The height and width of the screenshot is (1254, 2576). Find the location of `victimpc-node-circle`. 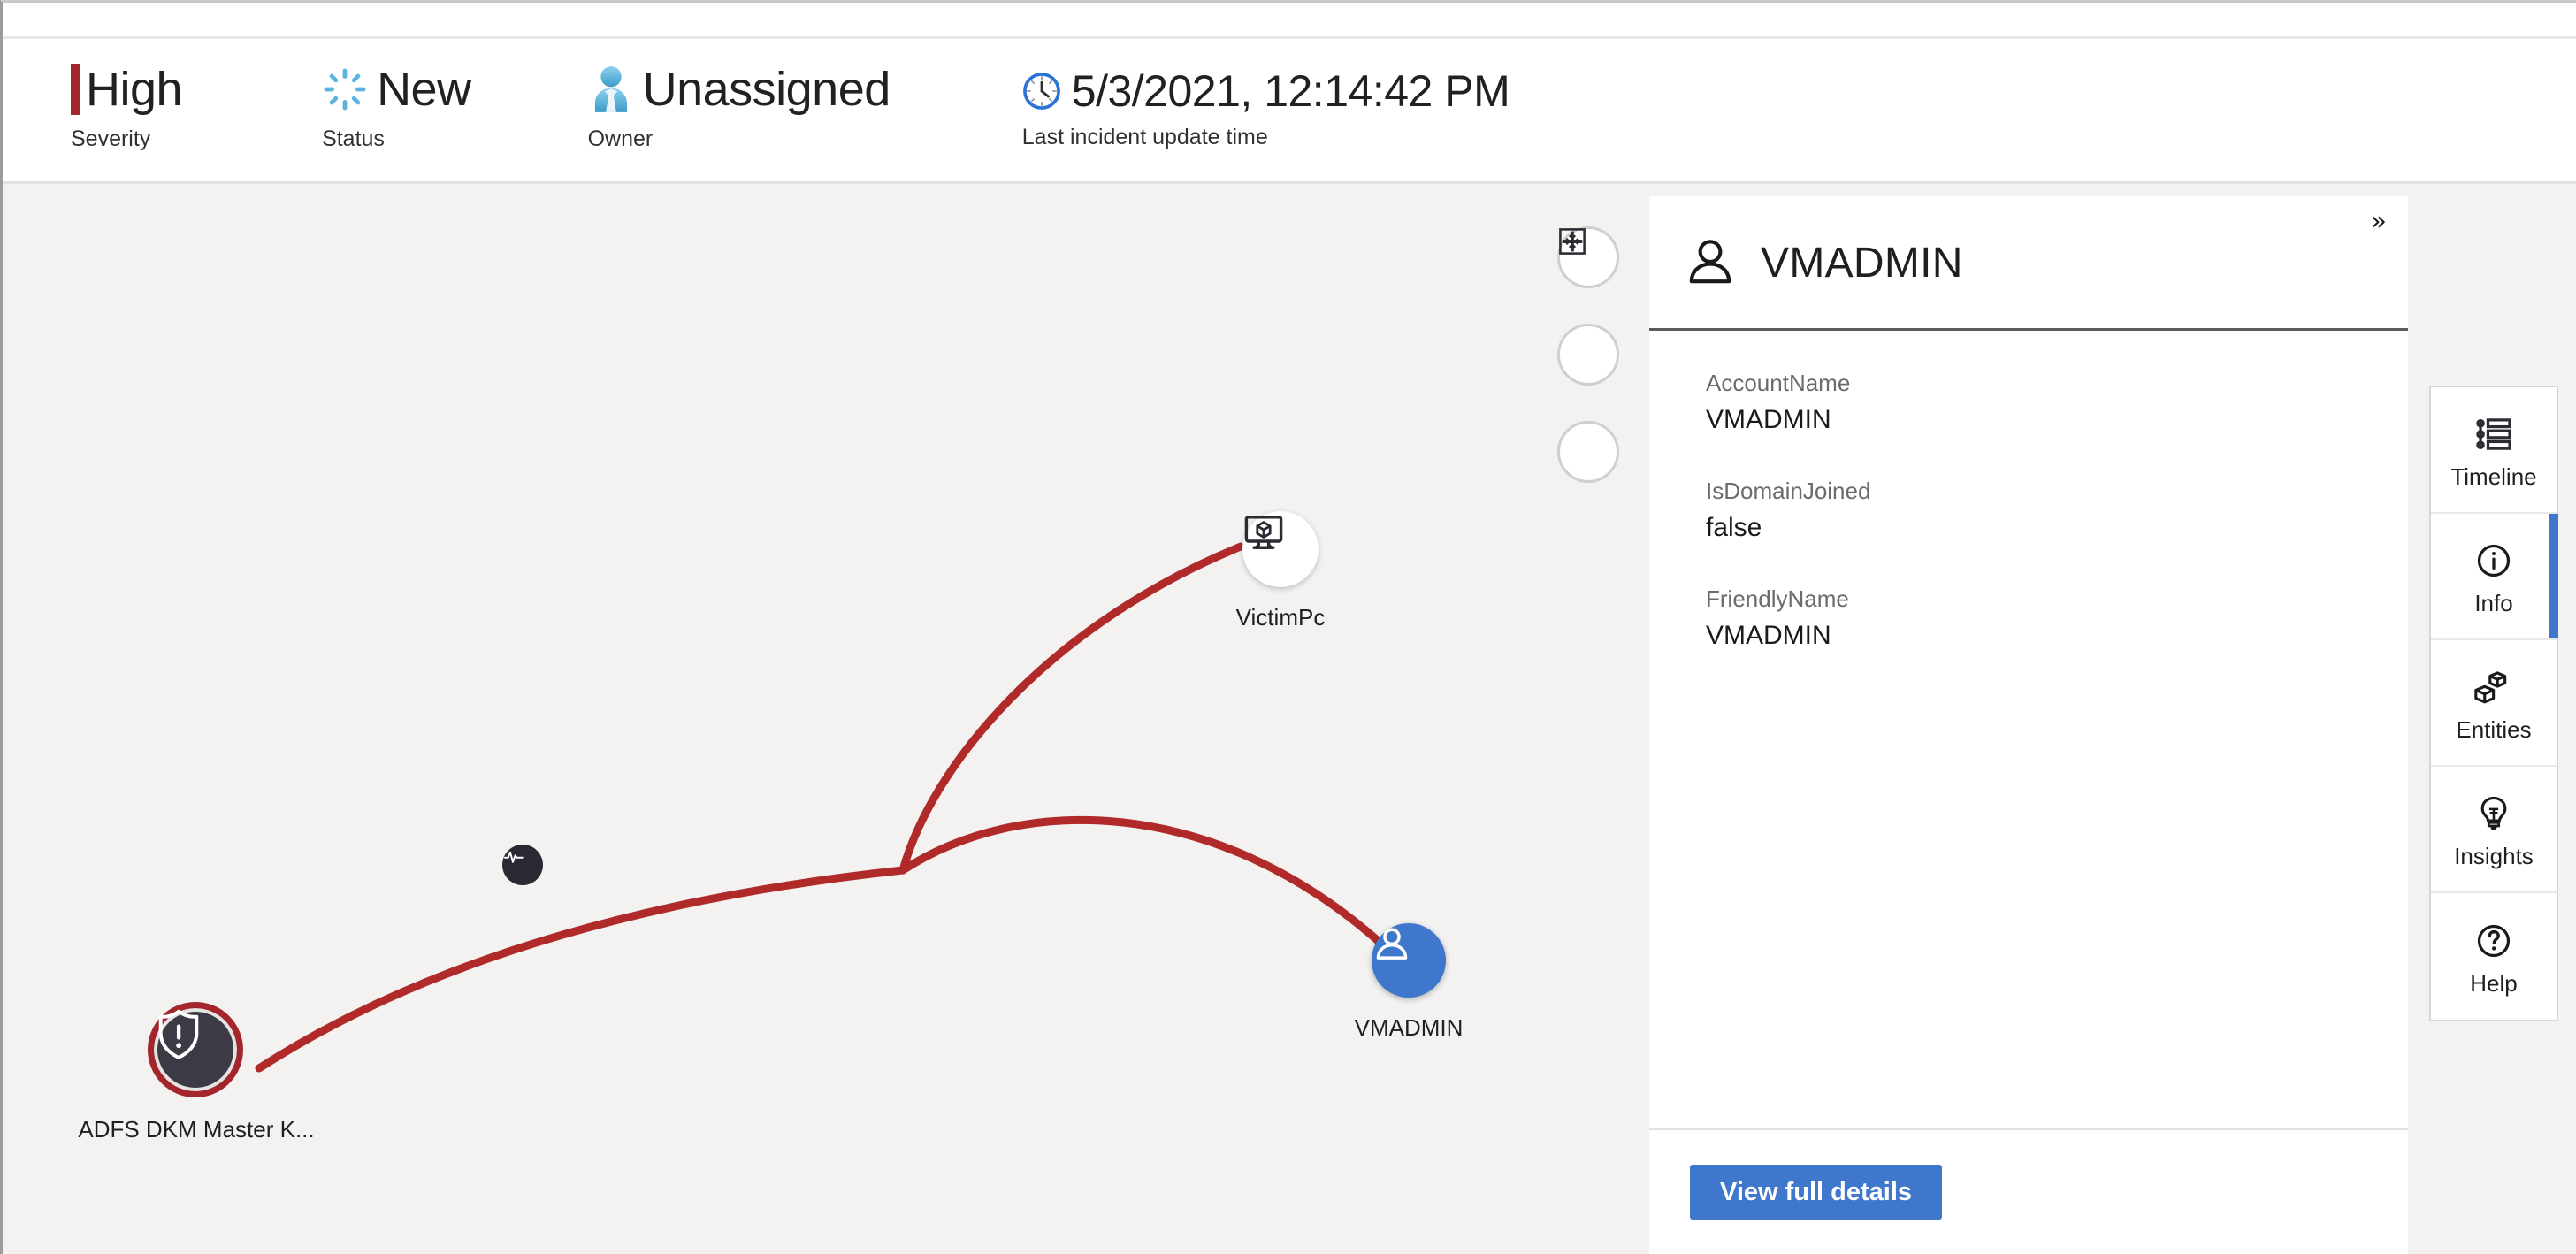

victimpc-node-circle is located at coordinates (1281, 549).